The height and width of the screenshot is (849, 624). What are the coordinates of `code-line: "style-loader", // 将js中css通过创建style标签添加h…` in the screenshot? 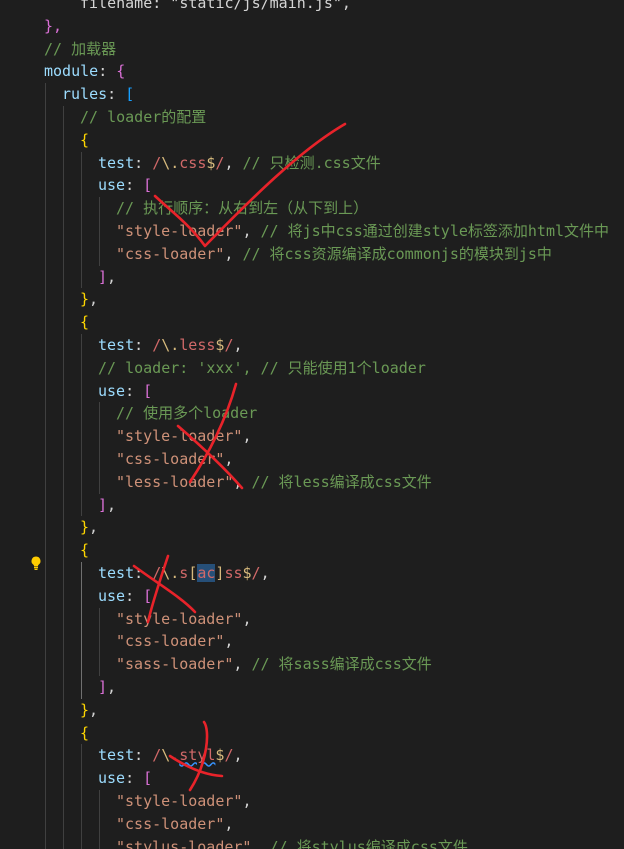 It's located at (304, 231).